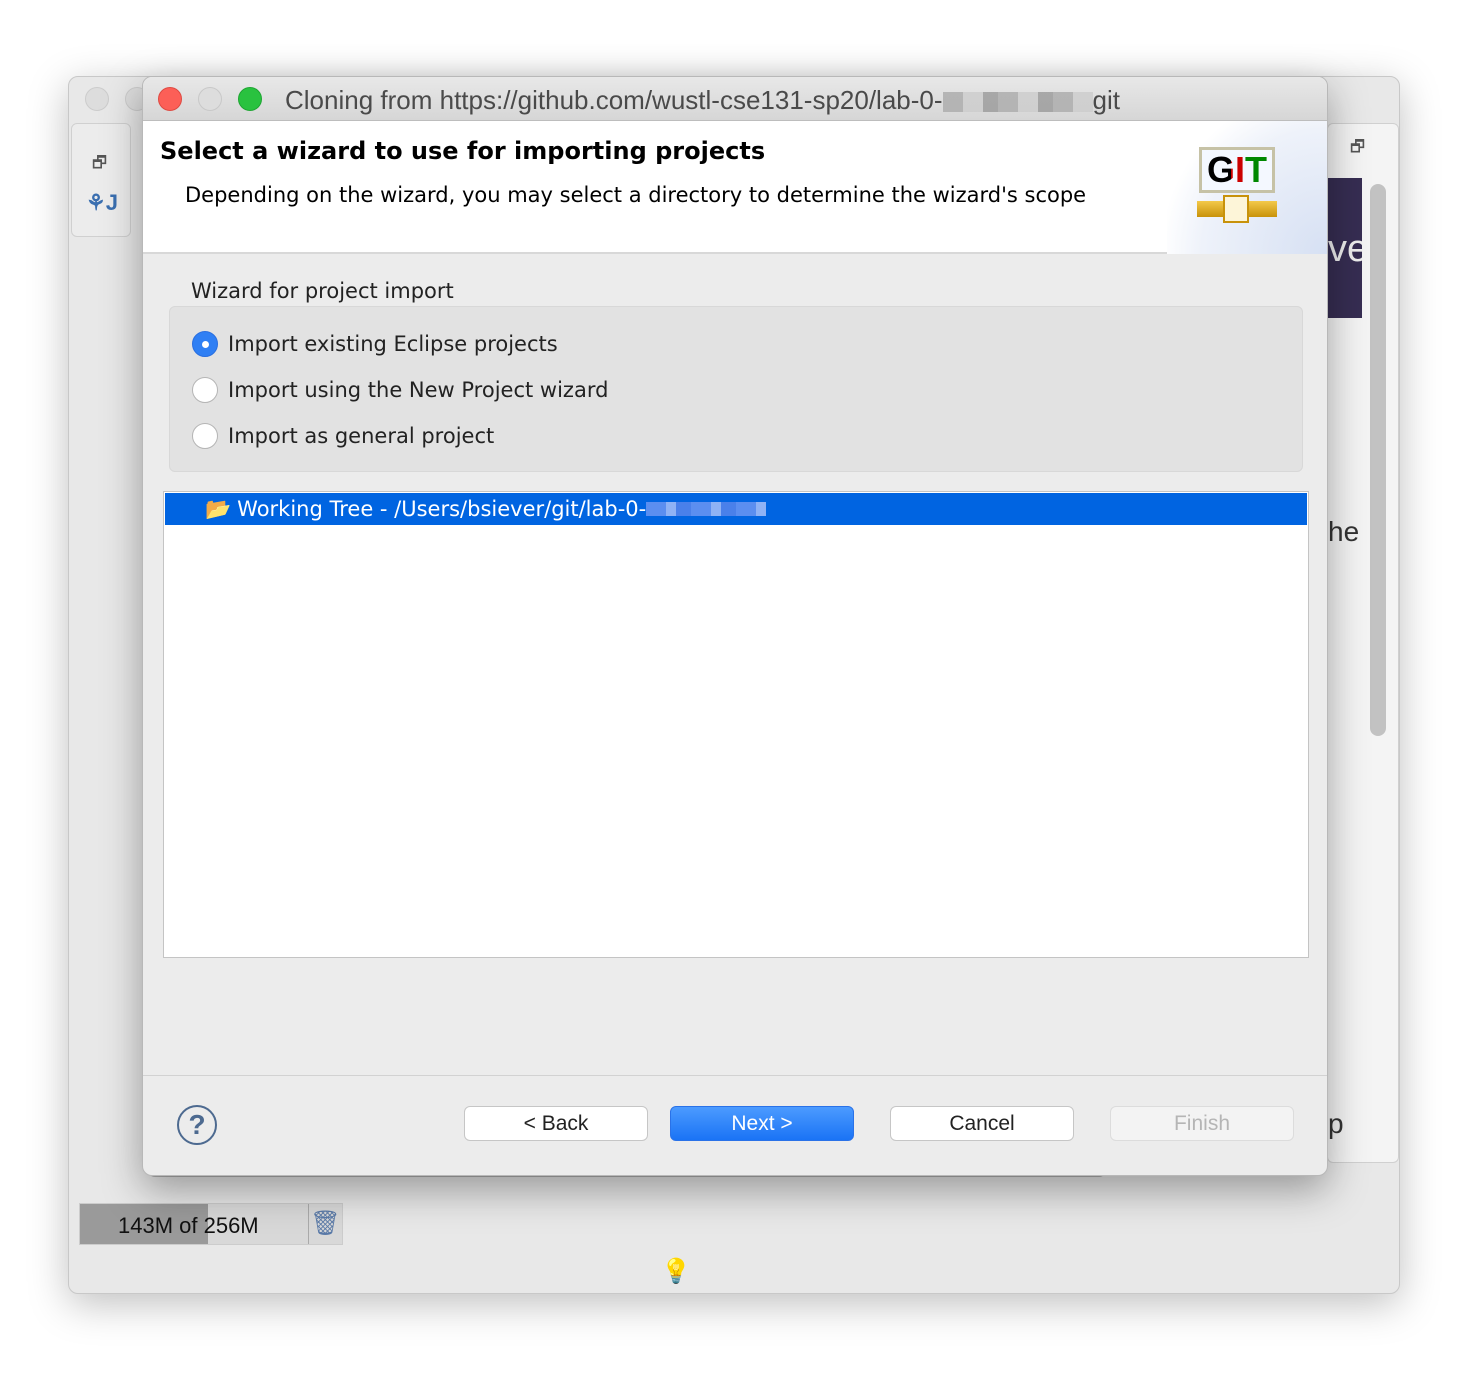  What do you see at coordinates (1336, 1123) in the screenshot?
I see `background-text: p` at bounding box center [1336, 1123].